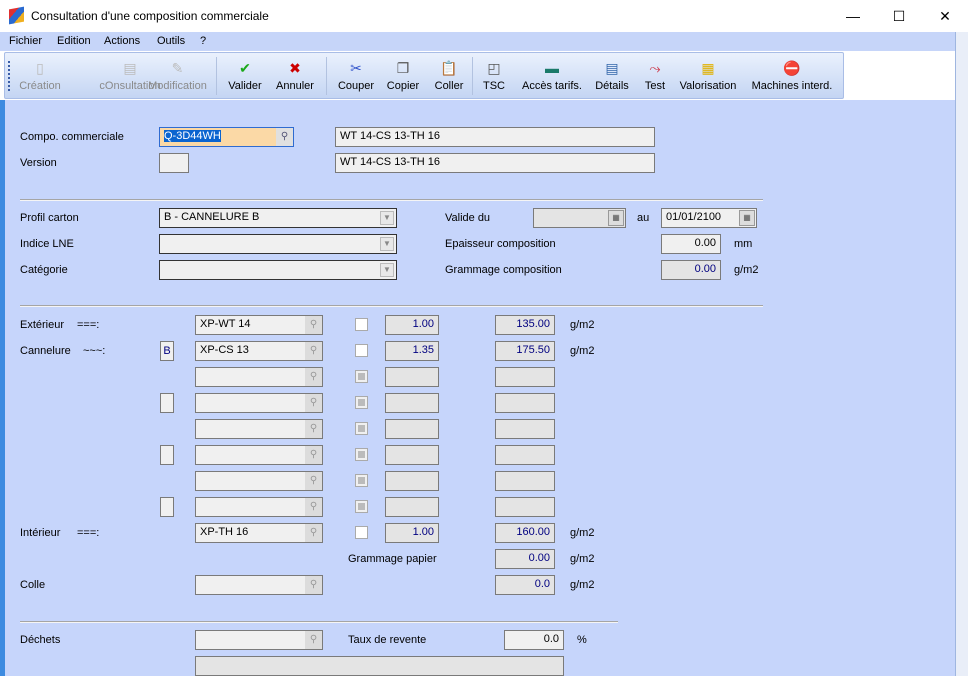  What do you see at coordinates (477, 41) in the screenshot?
I see `menu-bar` at bounding box center [477, 41].